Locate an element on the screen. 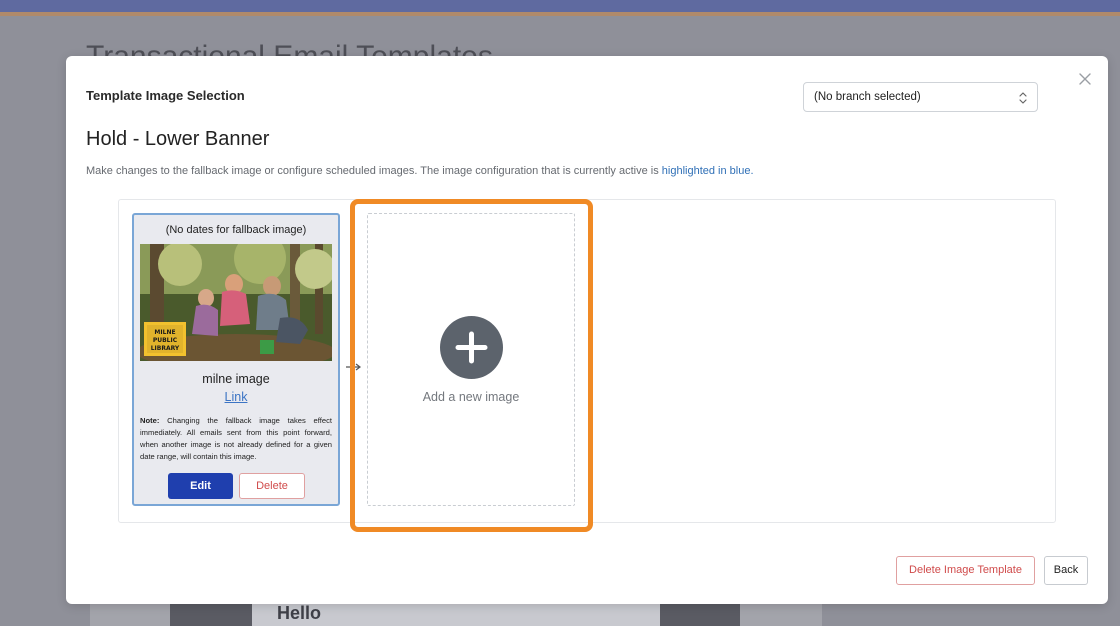 The height and width of the screenshot is (626, 1120). top-bar-accent-line is located at coordinates (560, 14).